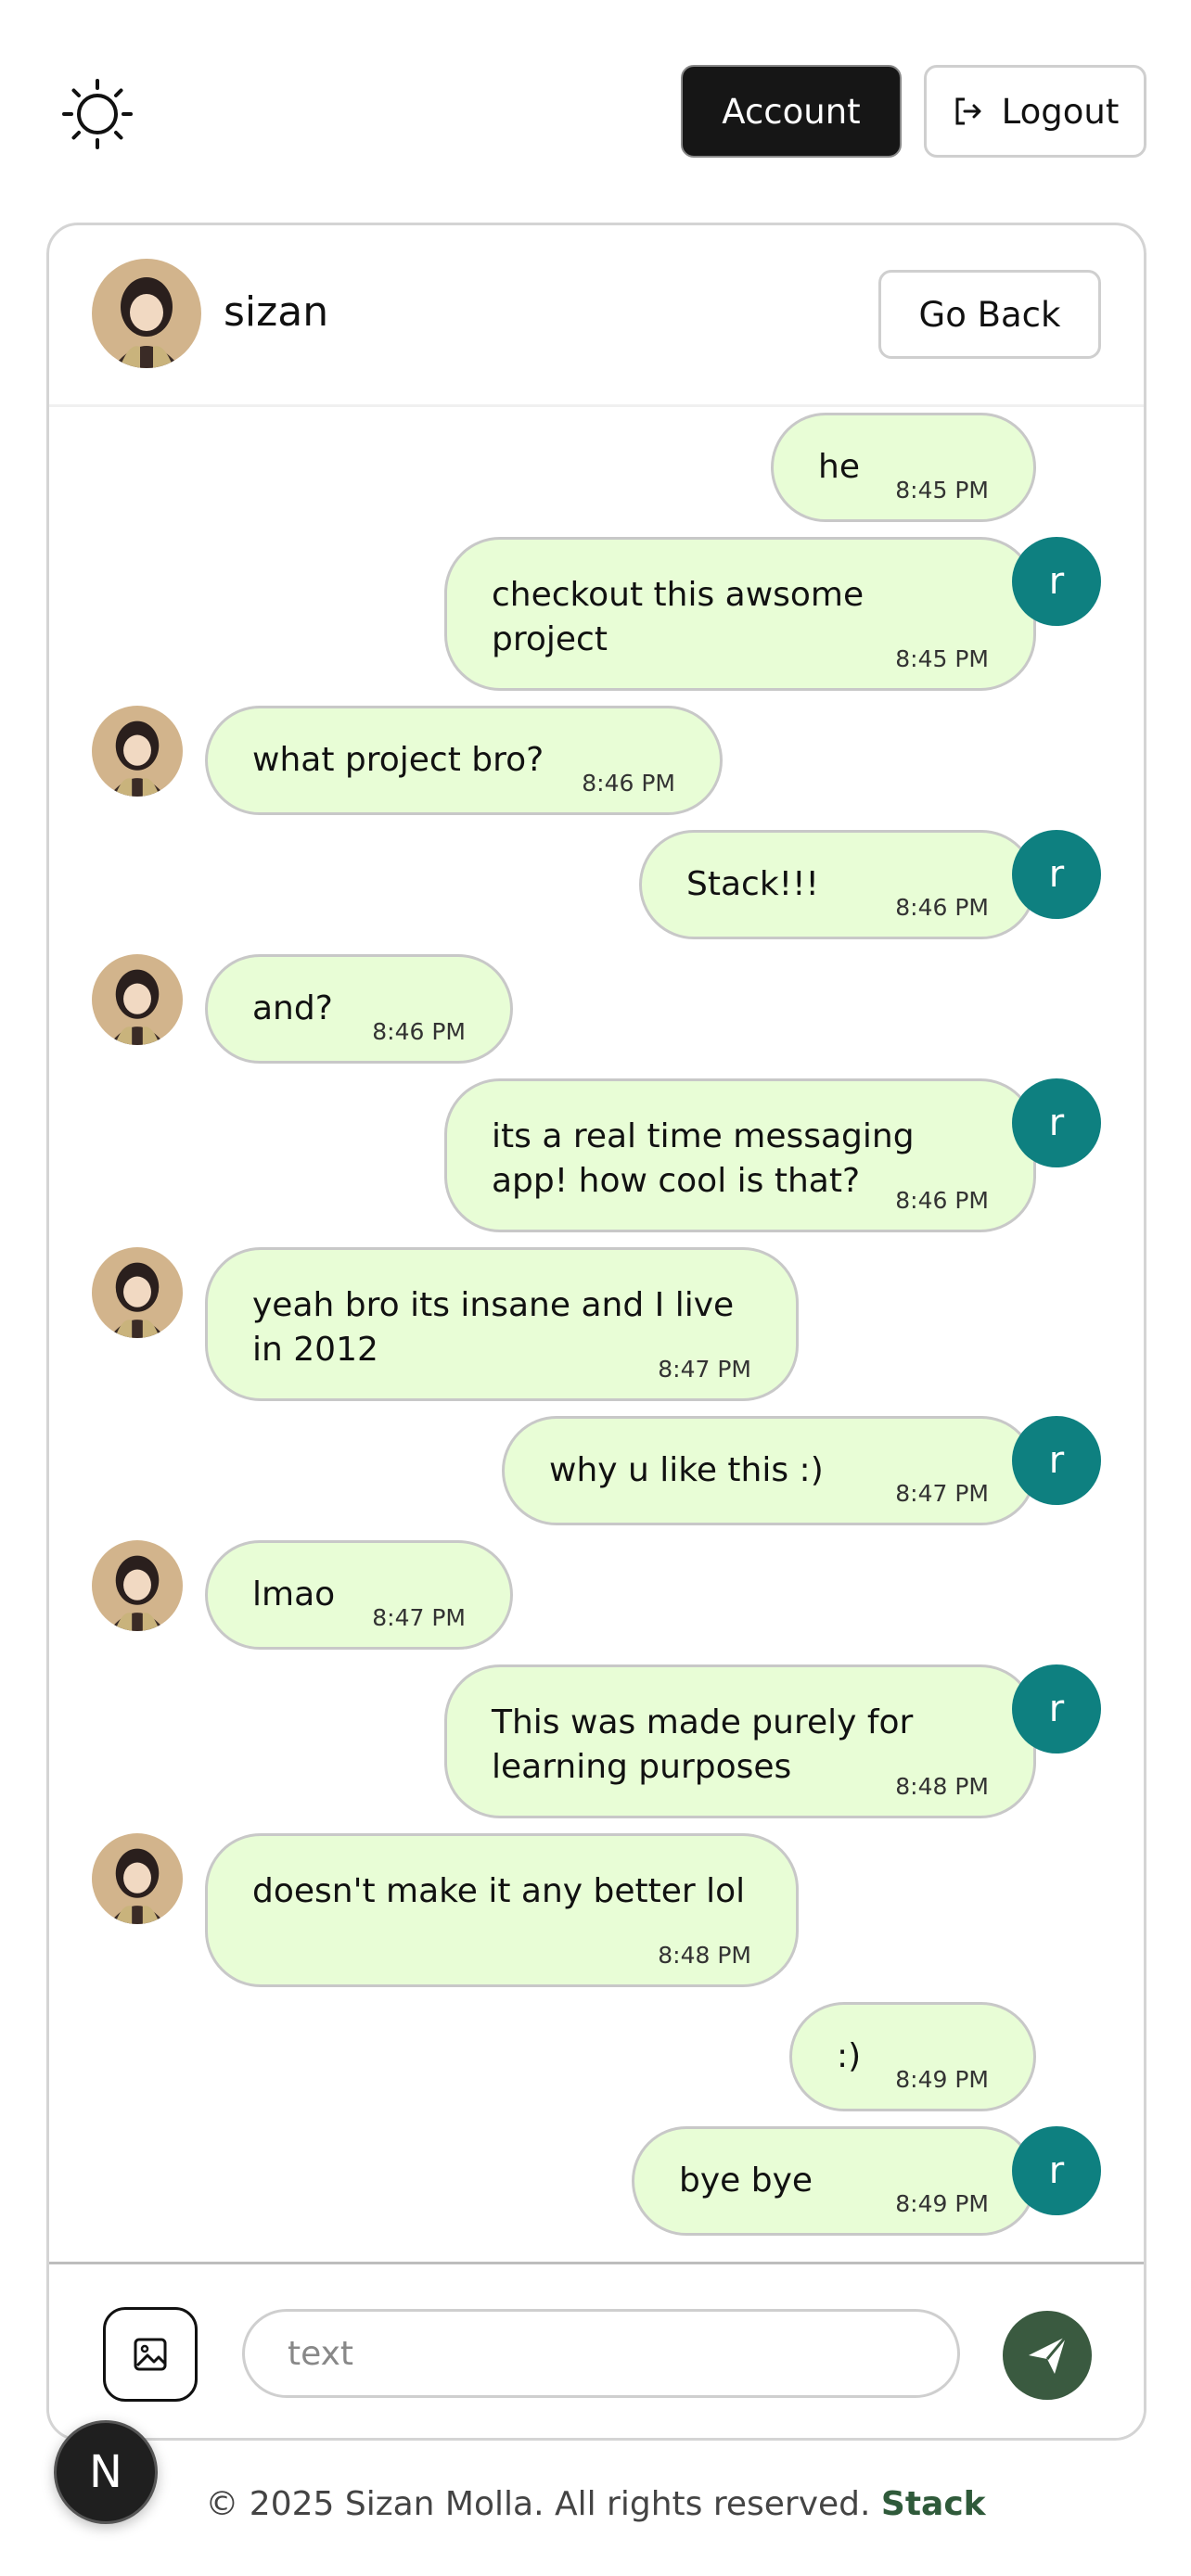  What do you see at coordinates (686, 1470) in the screenshot?
I see `message-text: why u like this :)` at bounding box center [686, 1470].